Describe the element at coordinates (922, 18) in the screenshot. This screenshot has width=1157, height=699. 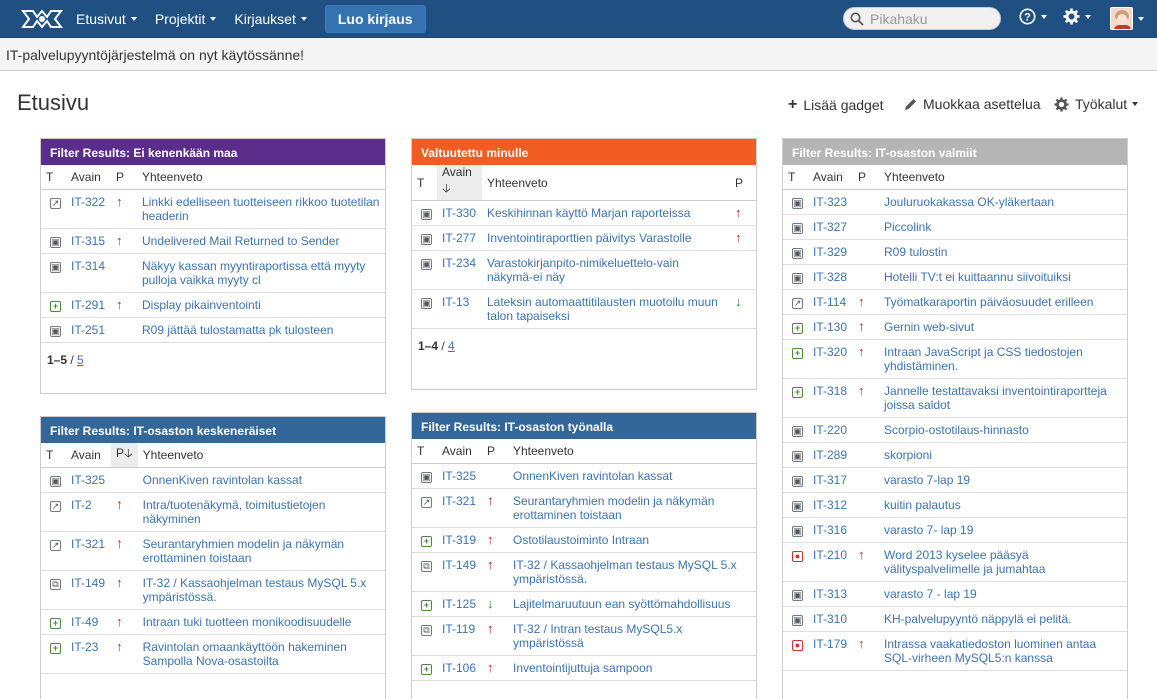
I see `quick-search-input: Pikahaku` at that location.